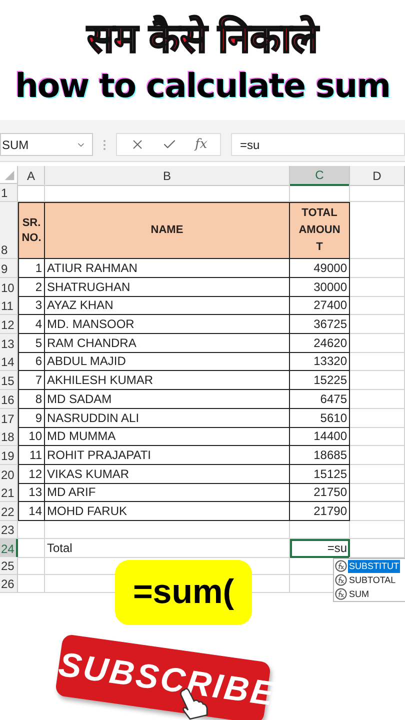 Image resolution: width=405 pixels, height=720 pixels. What do you see at coordinates (31, 362) in the screenshot?
I see `table-cell: 6` at bounding box center [31, 362].